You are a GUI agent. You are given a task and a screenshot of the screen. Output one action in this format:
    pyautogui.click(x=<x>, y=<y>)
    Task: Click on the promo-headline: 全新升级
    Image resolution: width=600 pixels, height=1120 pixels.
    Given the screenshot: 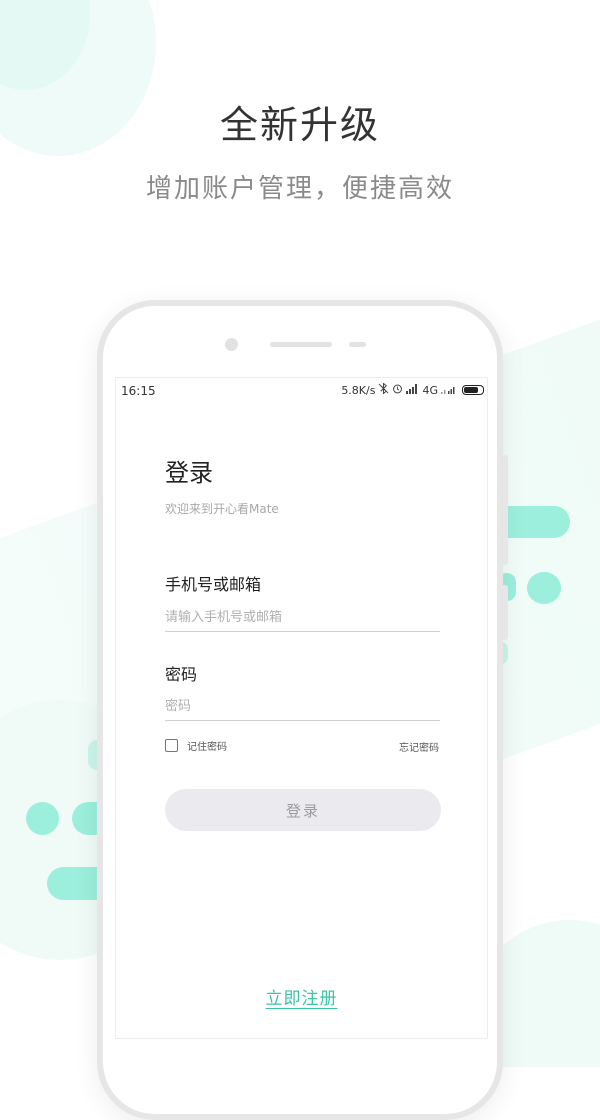 What is the action you would take?
    pyautogui.click(x=299, y=125)
    